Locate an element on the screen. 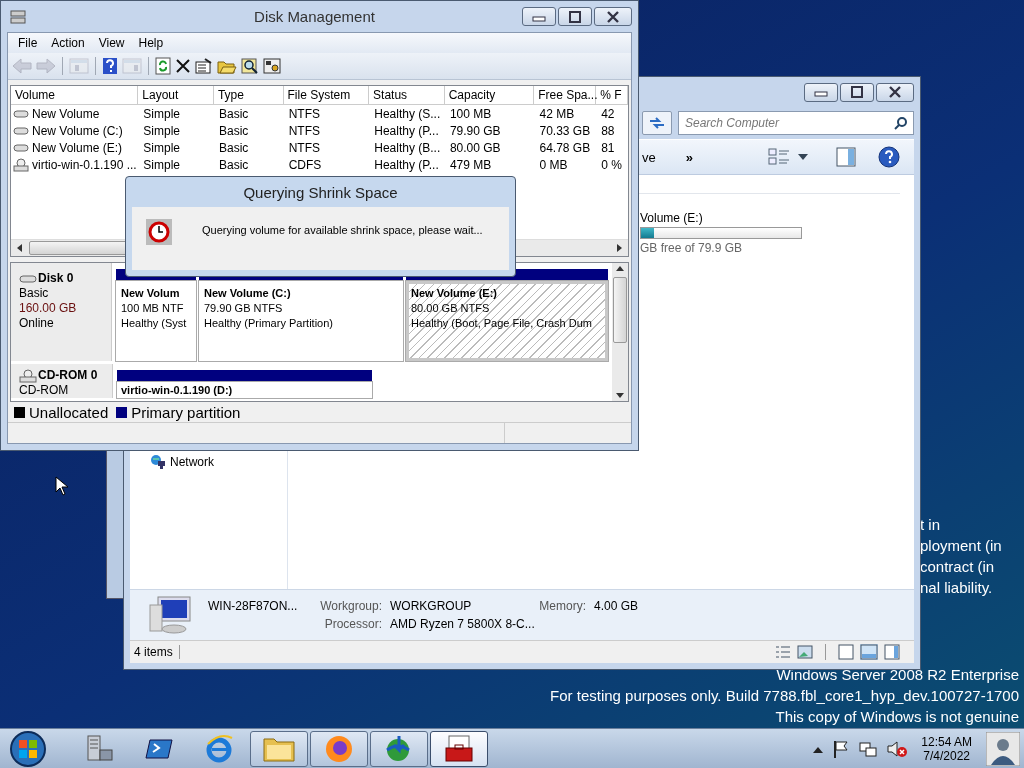  column-header: Status is located at coordinates (407, 95).